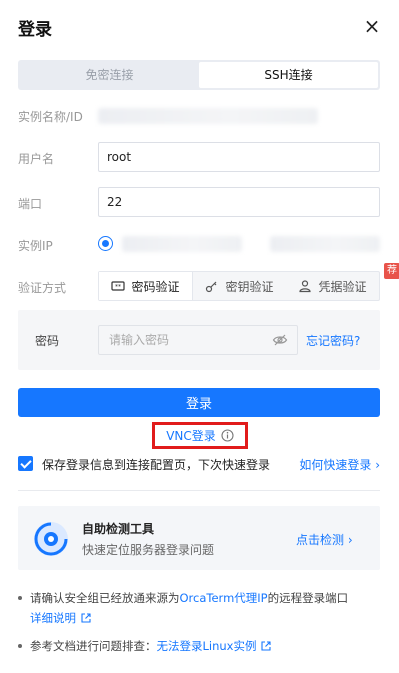  Describe the element at coordinates (47, 341) in the screenshot. I see `password-label: 密码` at that location.